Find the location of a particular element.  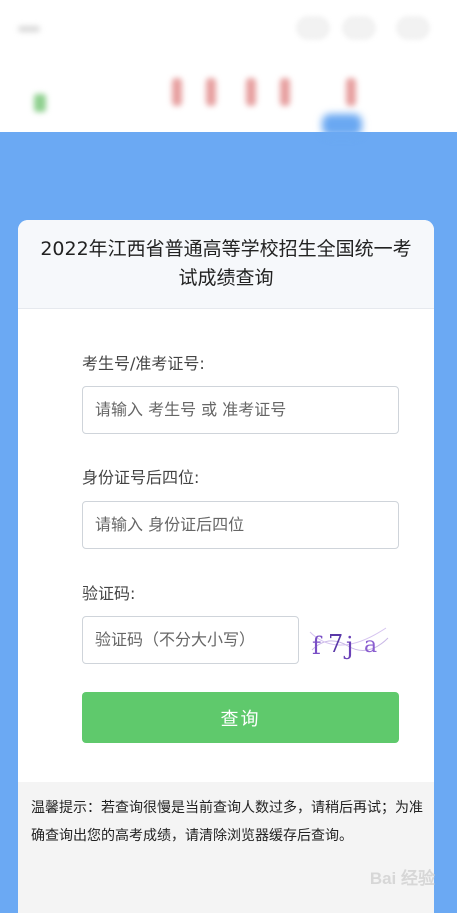

card-header: 2022年江西省普通高等学校招生全国统一考试成绩查询 is located at coordinates (226, 264).